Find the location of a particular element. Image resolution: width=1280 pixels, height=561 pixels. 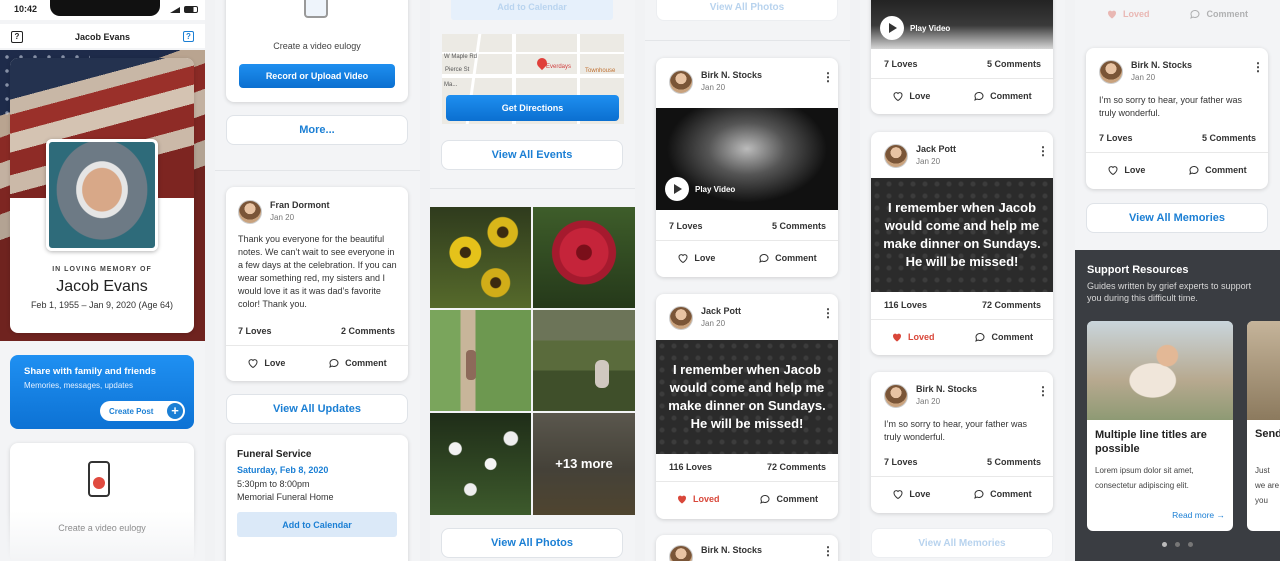

photo-daisies is located at coordinates (480, 464).